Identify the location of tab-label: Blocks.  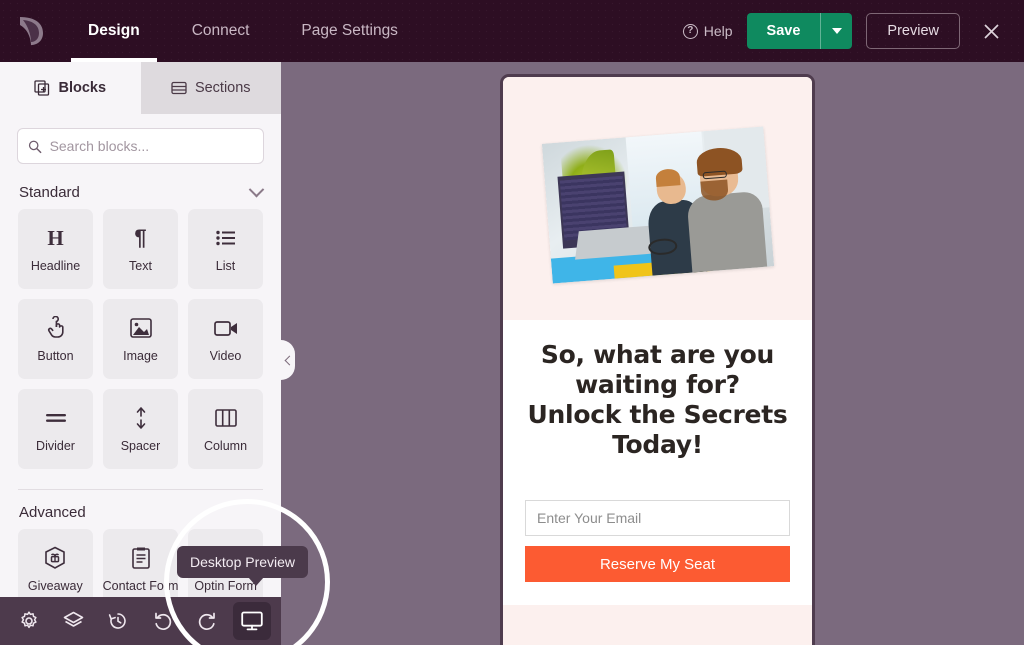
(82, 88).